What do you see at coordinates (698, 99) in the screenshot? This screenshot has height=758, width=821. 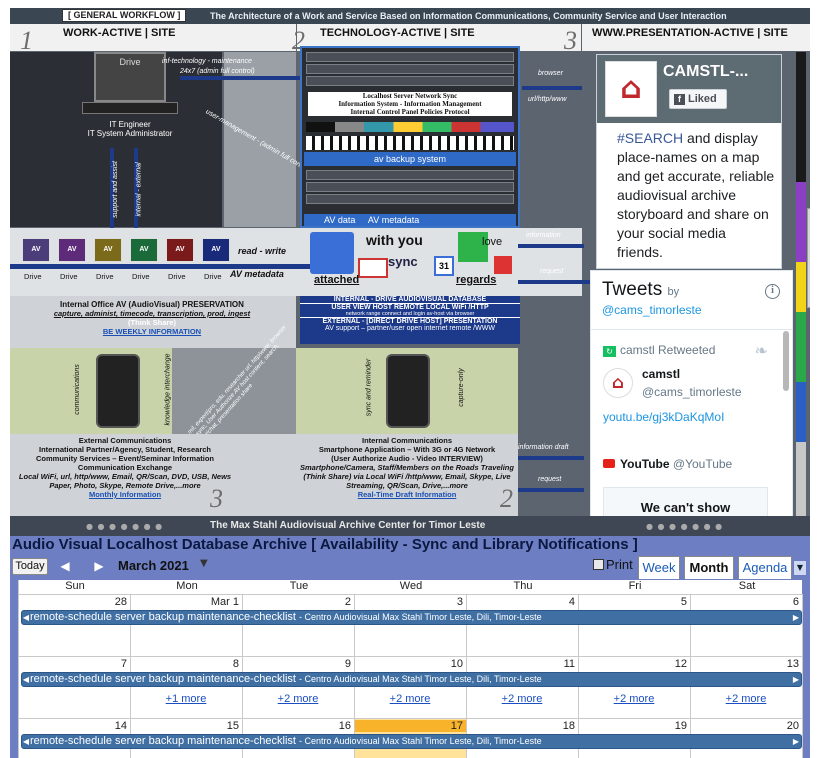 I see `facebook-liked-button: f Liked` at bounding box center [698, 99].